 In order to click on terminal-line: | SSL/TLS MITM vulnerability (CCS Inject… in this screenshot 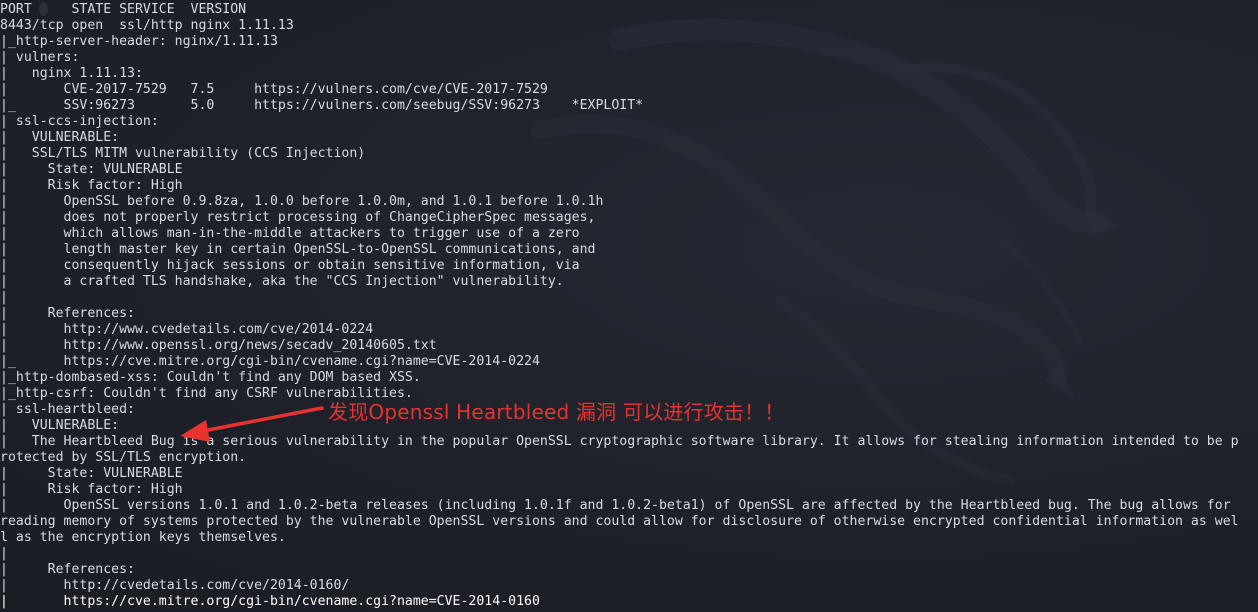, I will do `click(183, 153)`.